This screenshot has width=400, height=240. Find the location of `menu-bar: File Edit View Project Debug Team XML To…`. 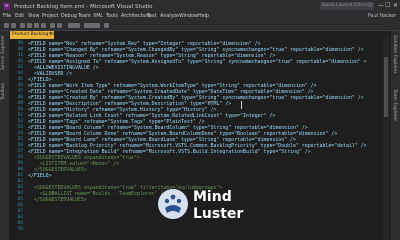

menu-bar: File Edit View Project Debug Team XML To… is located at coordinates (200, 17).